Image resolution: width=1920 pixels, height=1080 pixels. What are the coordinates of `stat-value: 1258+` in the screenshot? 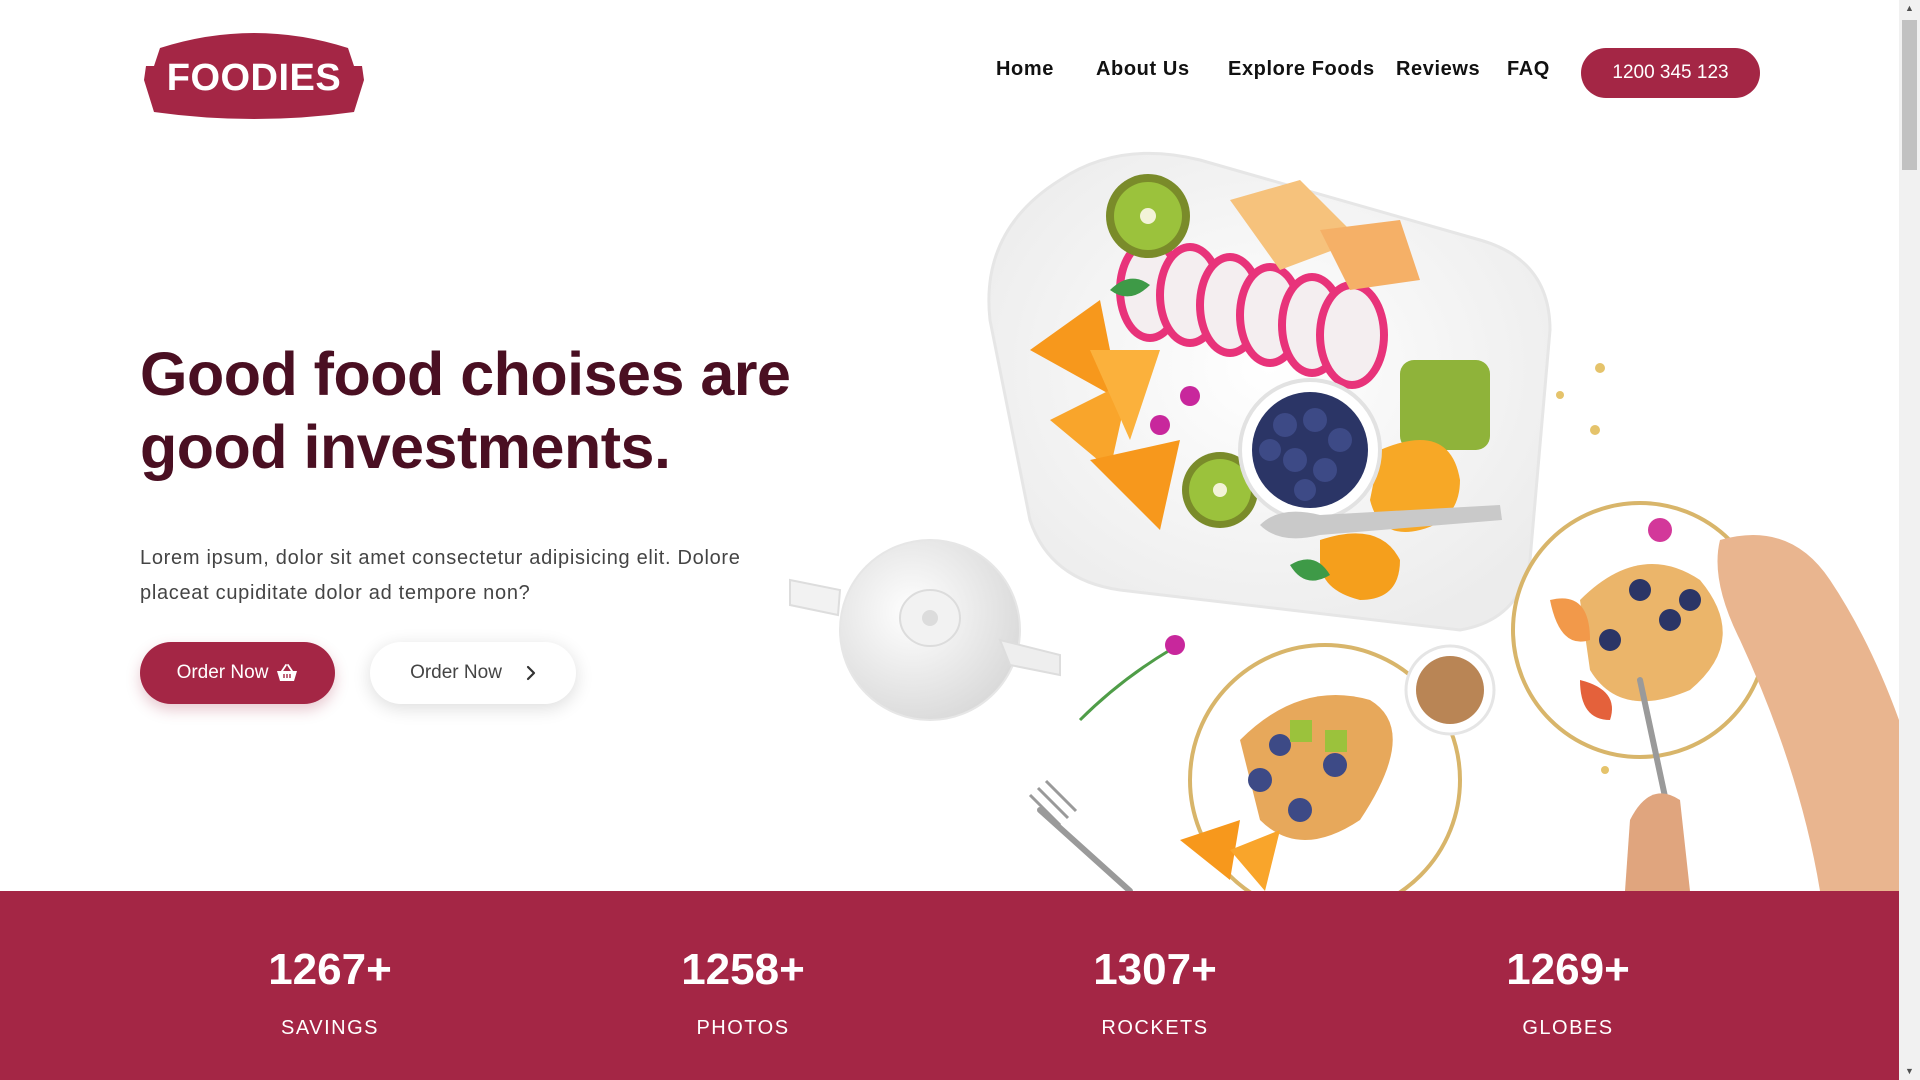 It's located at (743, 969).